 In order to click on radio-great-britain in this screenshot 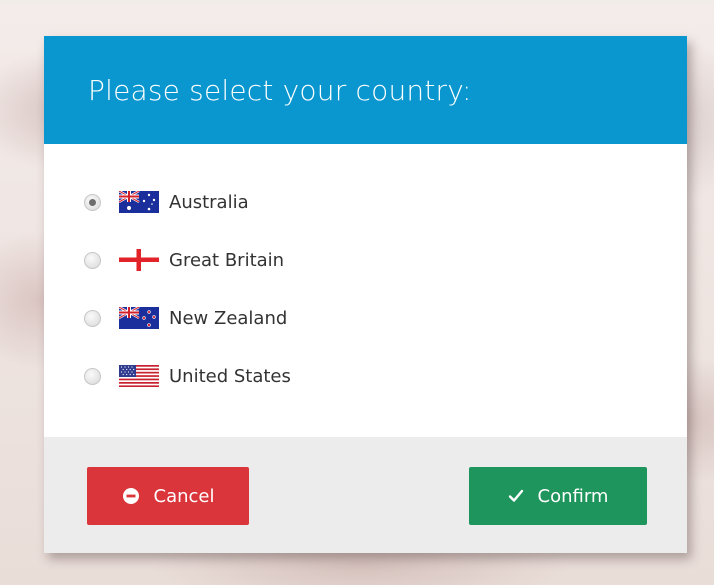, I will do `click(92, 260)`.